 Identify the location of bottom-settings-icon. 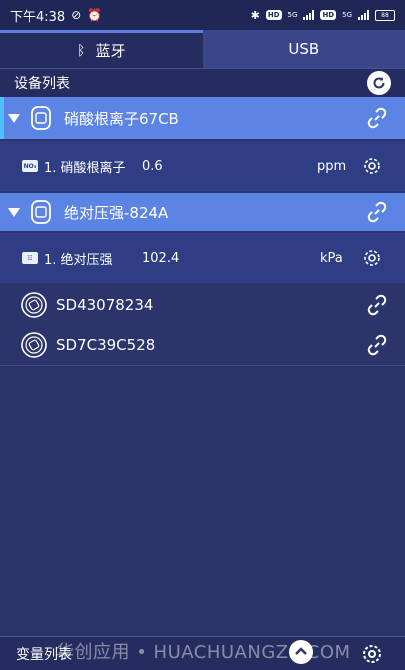
(372, 654).